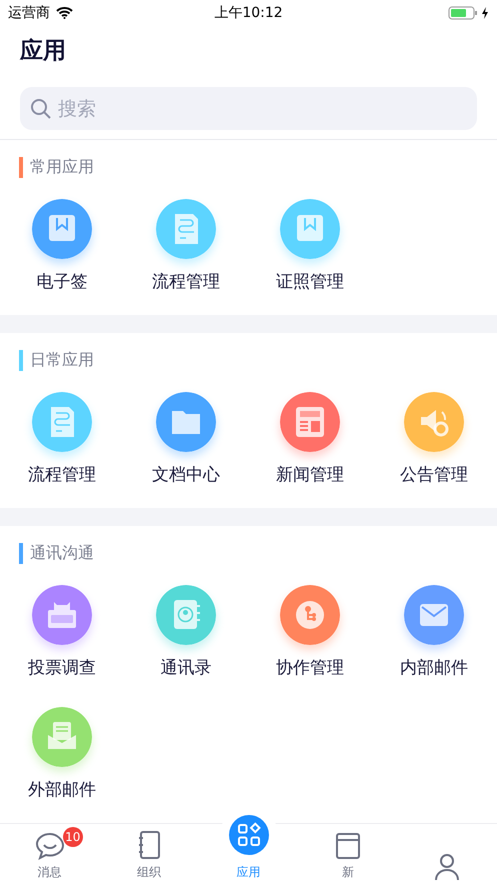 This screenshot has height=883, width=497. I want to click on unread-count-badge: 10, so click(72, 837).